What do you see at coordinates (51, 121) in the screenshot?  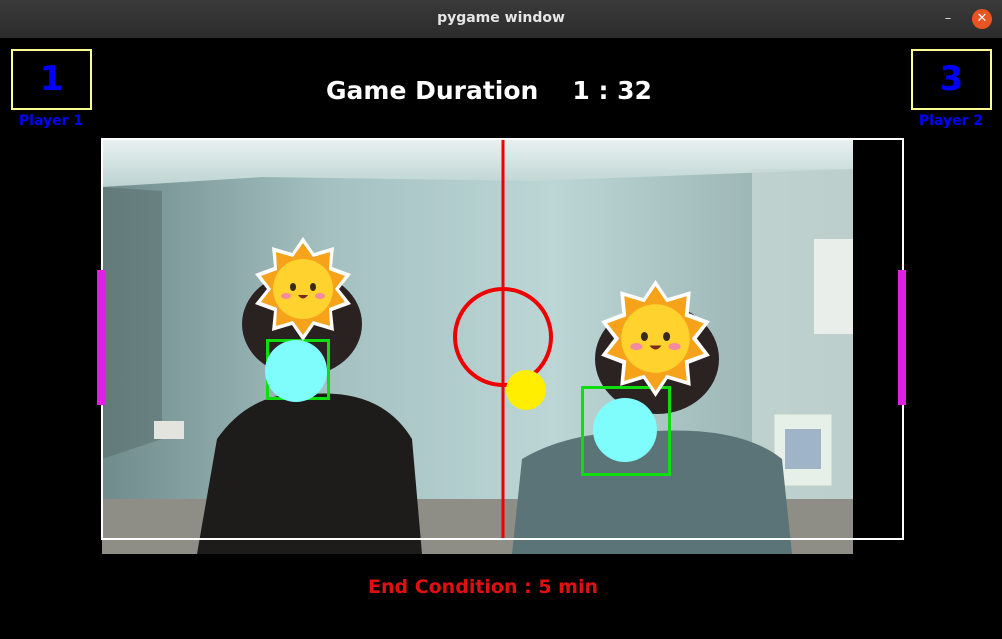 I see `player1-label: Player 1` at bounding box center [51, 121].